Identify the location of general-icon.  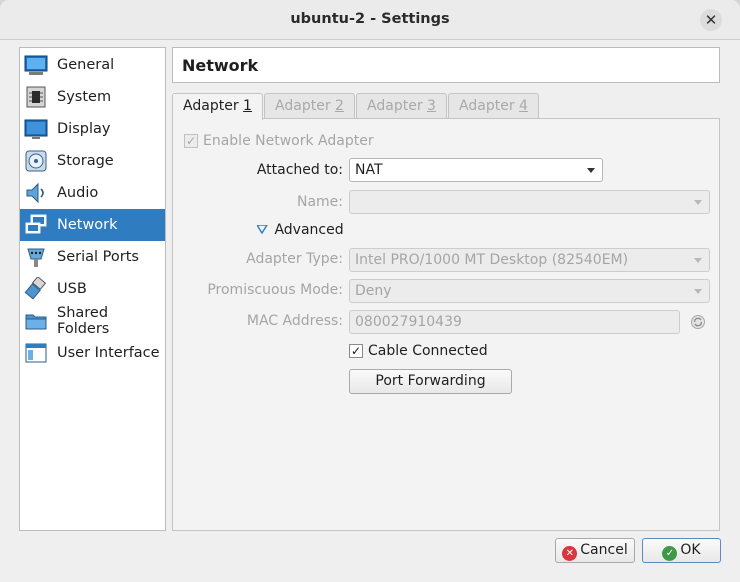
(36, 65).